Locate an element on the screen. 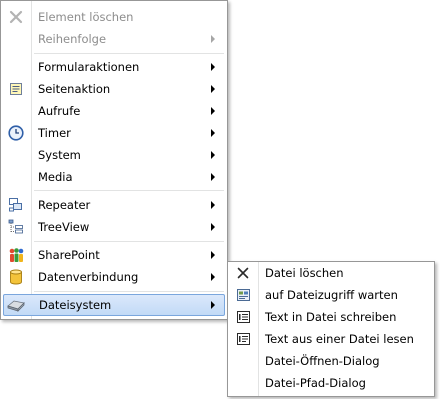 The width and height of the screenshot is (440, 399). menu-item-label: auf Dateizugriff warten is located at coordinates (331, 295).